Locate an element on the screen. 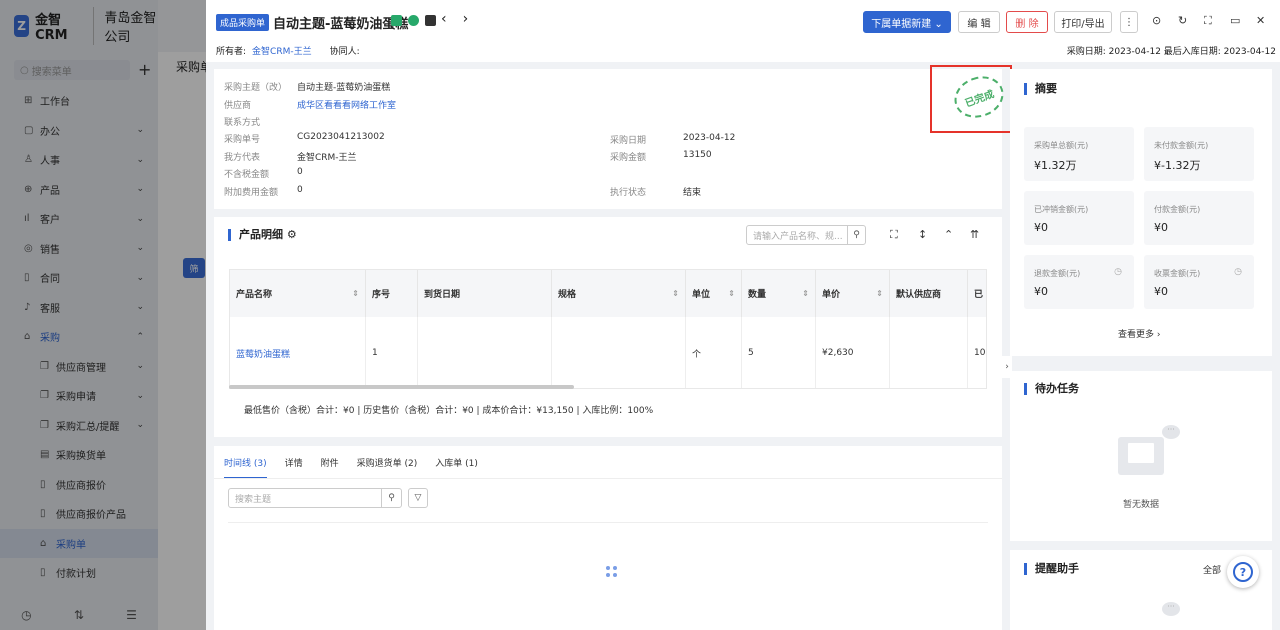 This screenshot has width=1280, height=630. refresh-icon: ↻ is located at coordinates (1182, 20).